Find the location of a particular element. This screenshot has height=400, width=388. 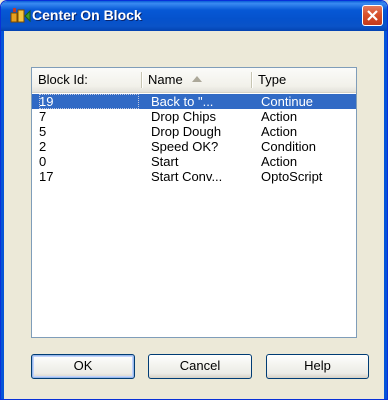

column-header-name: Name is located at coordinates (197, 80).